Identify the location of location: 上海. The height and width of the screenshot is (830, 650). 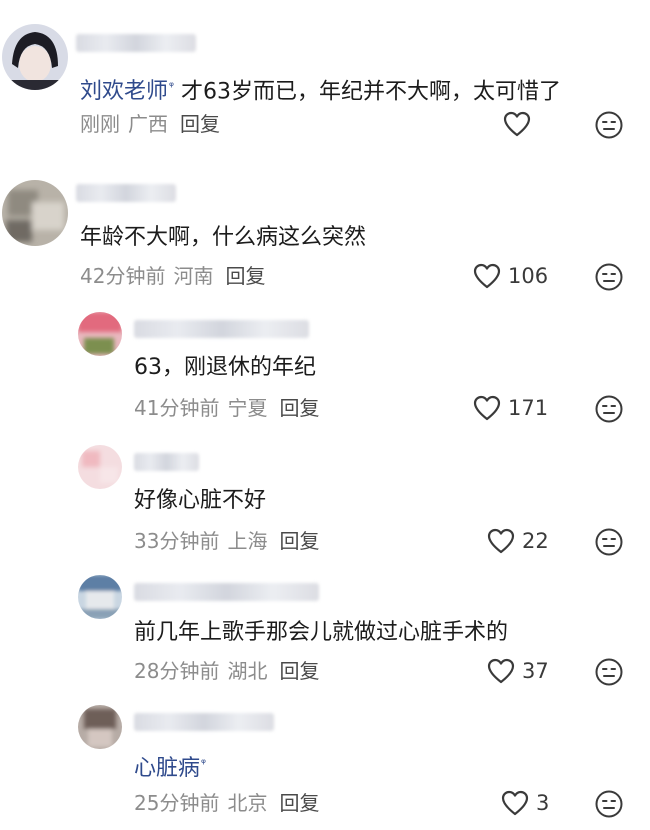
(247, 541).